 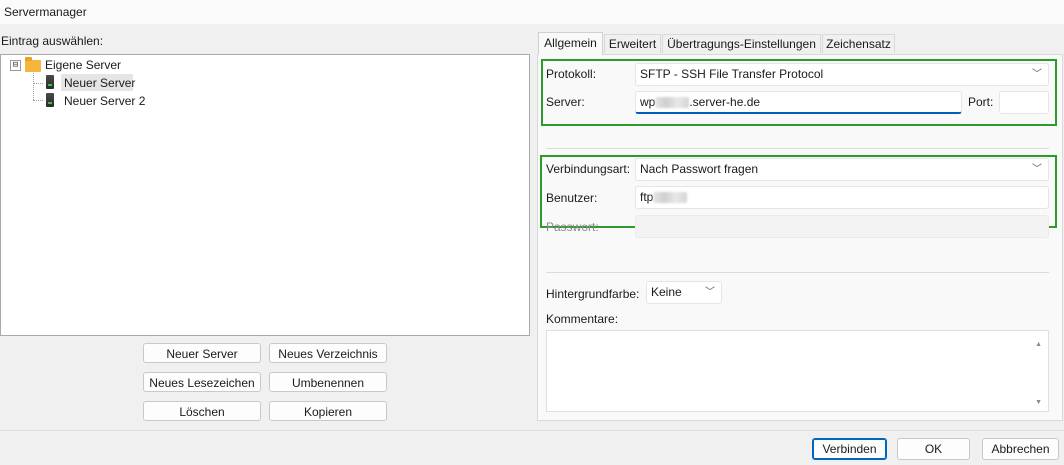 What do you see at coordinates (202, 411) in the screenshot?
I see `delete-button: Löschen` at bounding box center [202, 411].